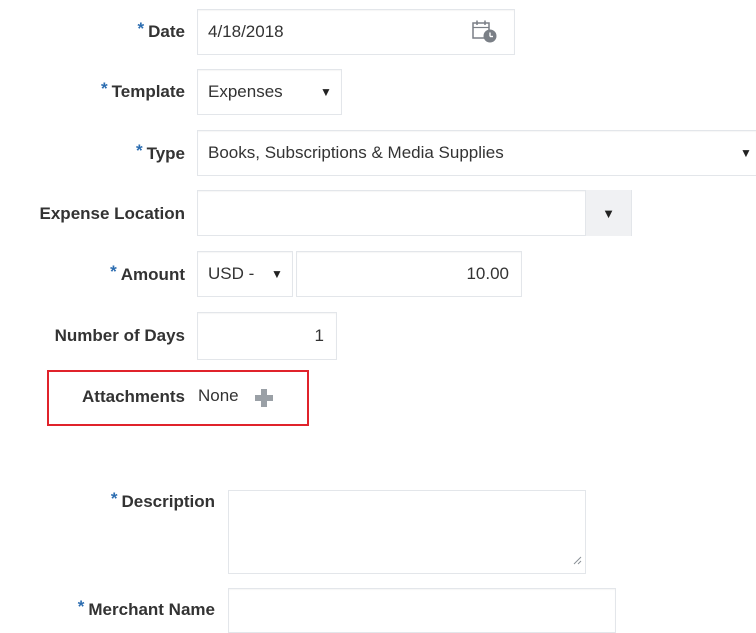 The width and height of the screenshot is (756, 633). I want to click on expense-location-input, so click(414, 213).